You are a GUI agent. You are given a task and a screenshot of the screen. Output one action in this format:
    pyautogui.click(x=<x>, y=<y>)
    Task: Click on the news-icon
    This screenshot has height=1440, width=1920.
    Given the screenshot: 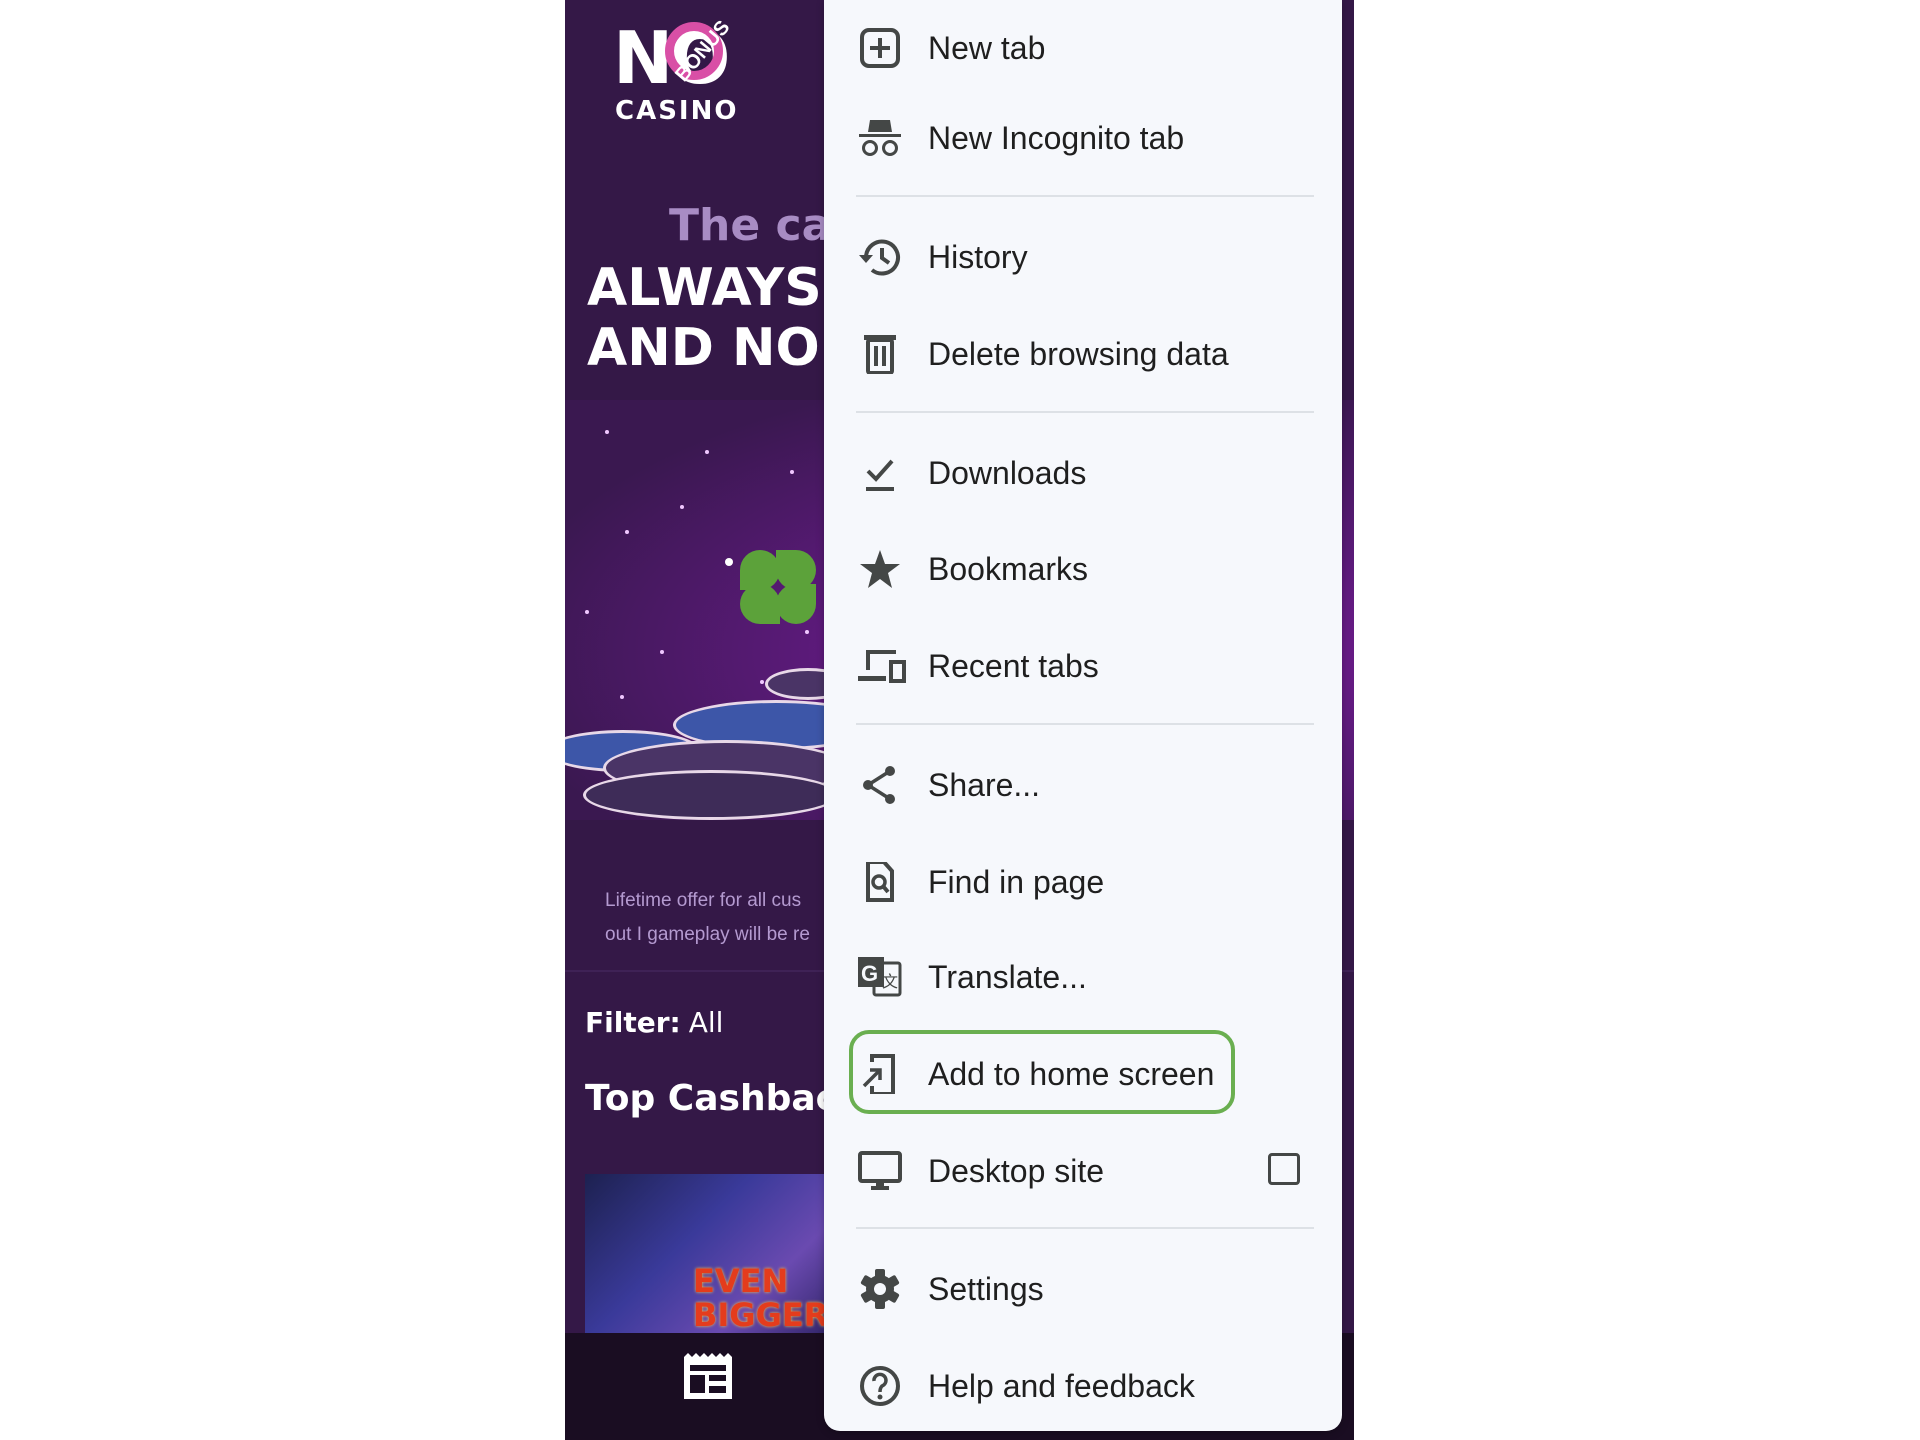 What is the action you would take?
    pyautogui.click(x=708, y=1377)
    